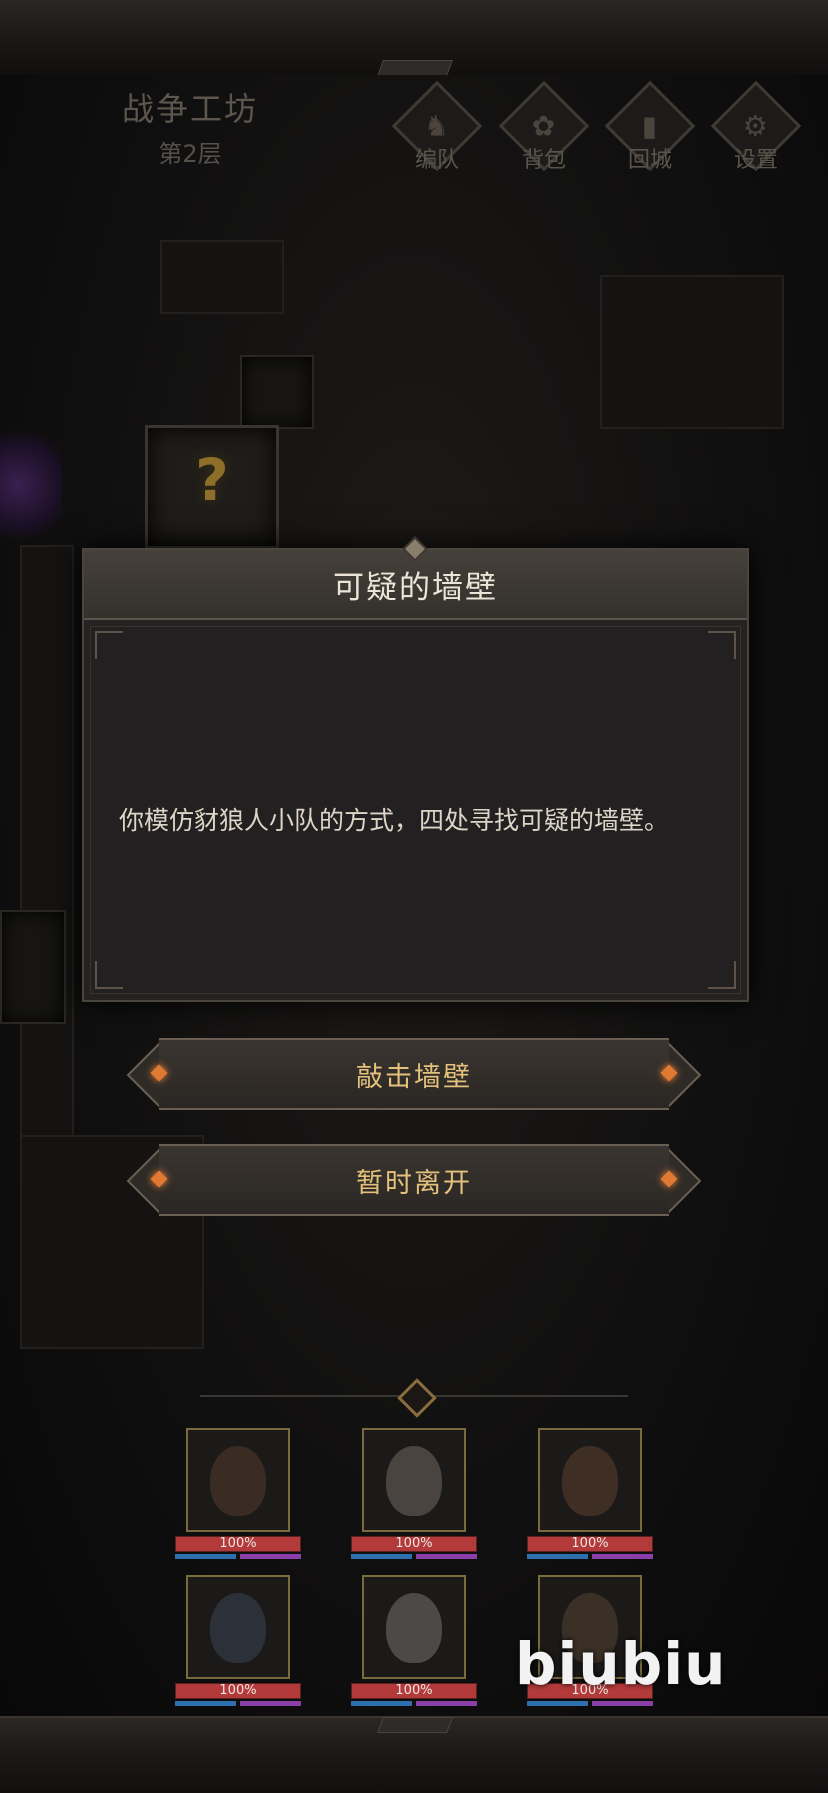  What do you see at coordinates (543, 160) in the screenshot?
I see `bag-label: 背包` at bounding box center [543, 160].